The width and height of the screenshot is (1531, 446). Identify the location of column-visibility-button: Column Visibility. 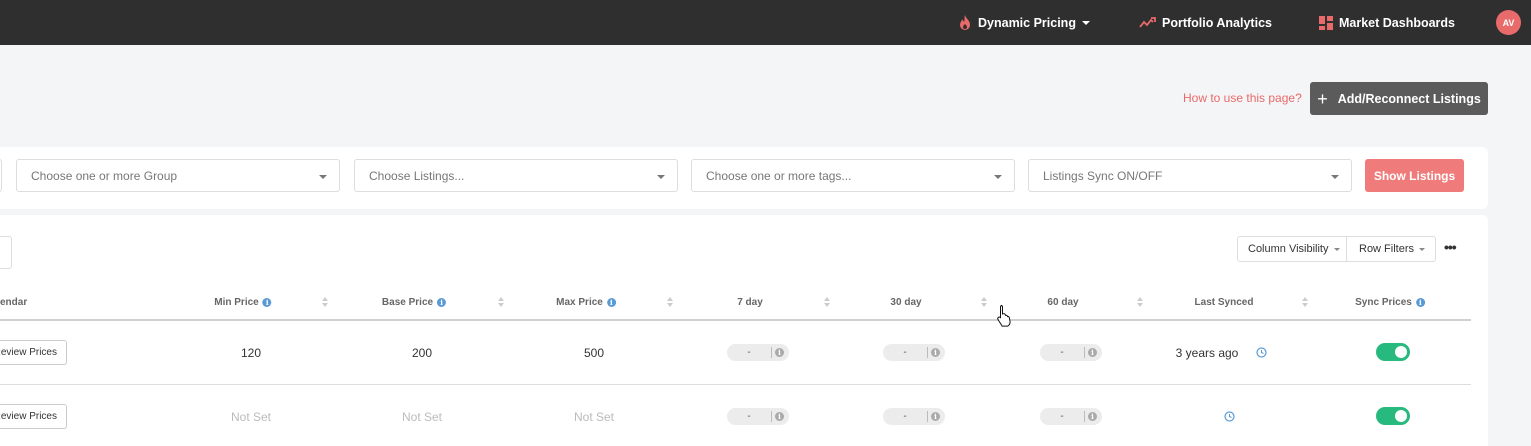
(1292, 249).